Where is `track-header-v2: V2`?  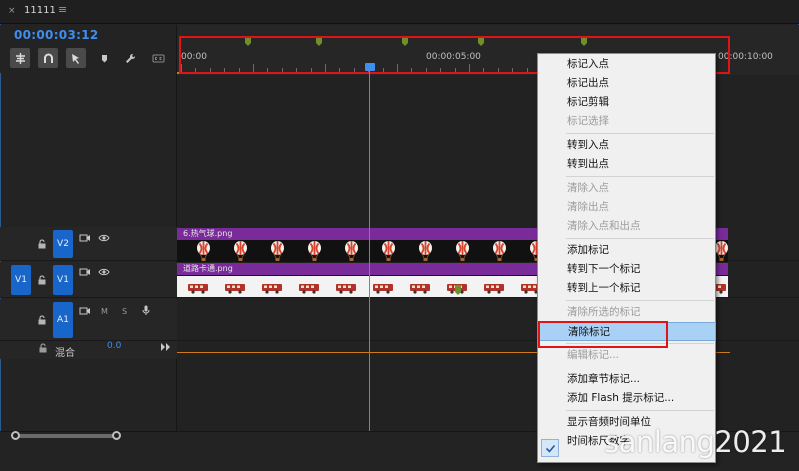 track-header-v2: V2 is located at coordinates (88, 244).